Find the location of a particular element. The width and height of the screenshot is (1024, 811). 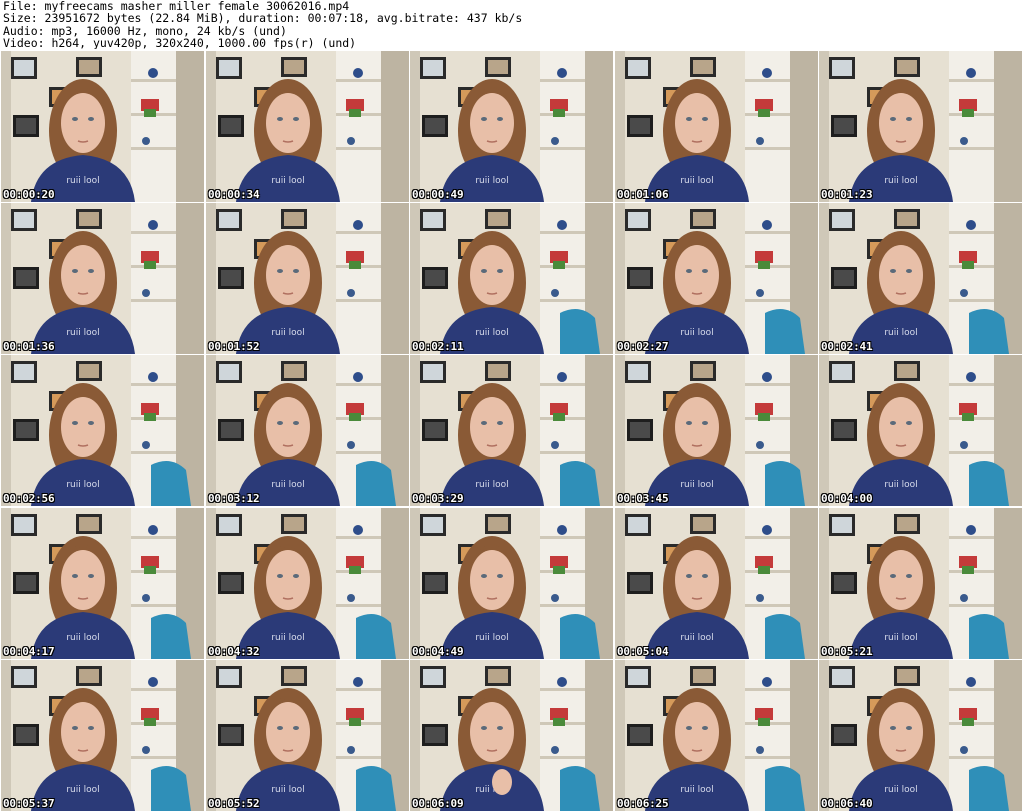

thumbnail-timestamp: 00:03:29 is located at coordinates (438, 498).